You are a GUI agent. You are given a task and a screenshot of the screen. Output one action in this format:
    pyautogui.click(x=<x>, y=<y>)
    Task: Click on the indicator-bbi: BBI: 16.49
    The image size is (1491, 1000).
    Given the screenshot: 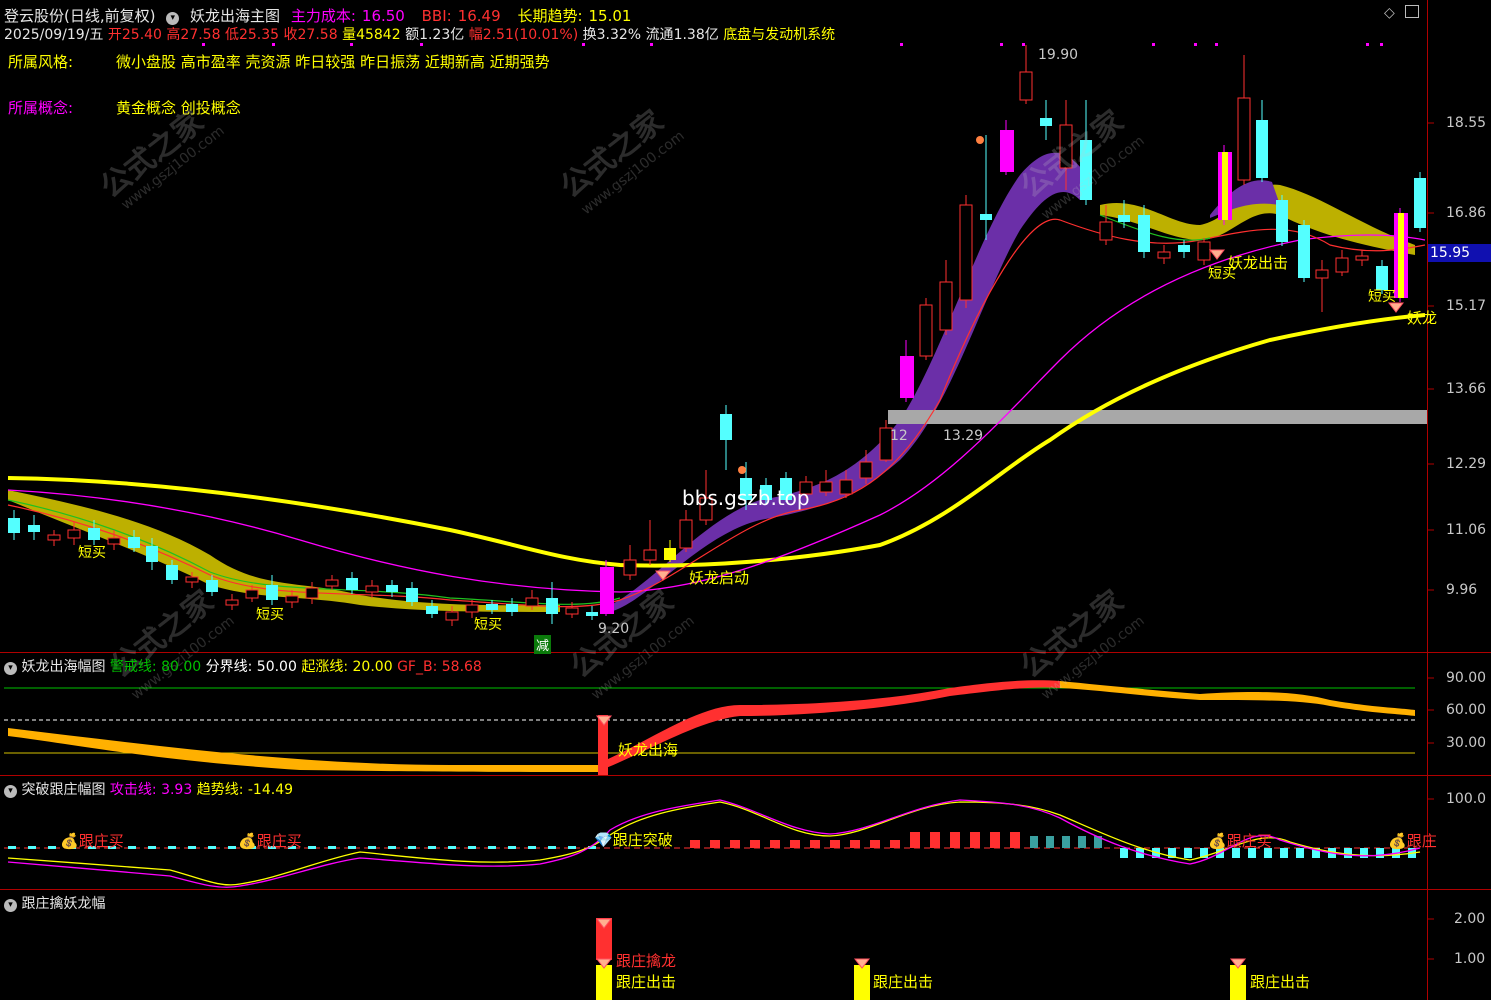 What is the action you would take?
    pyautogui.click(x=461, y=16)
    